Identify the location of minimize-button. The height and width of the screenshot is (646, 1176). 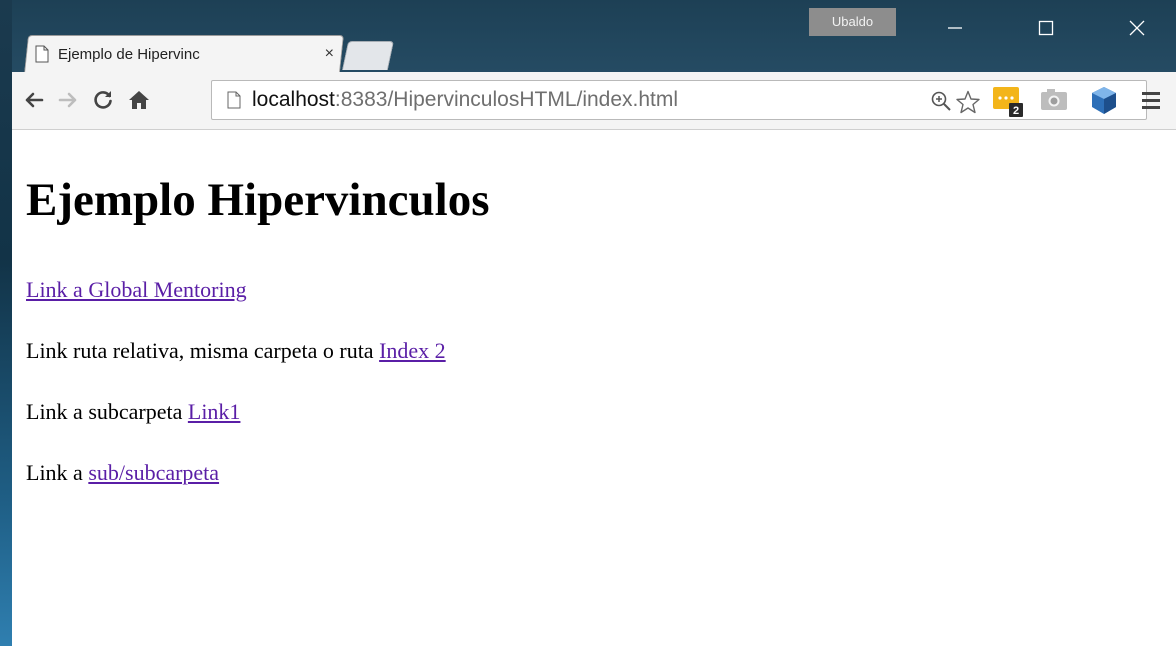
(955, 28).